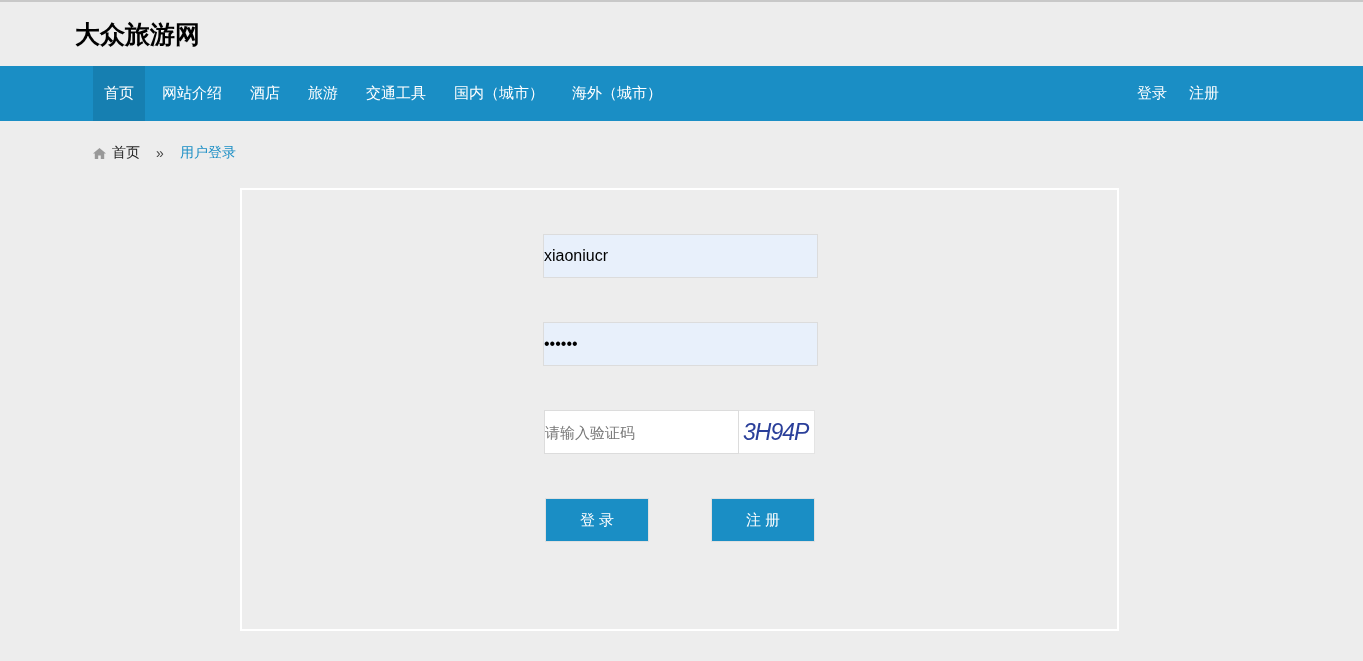 This screenshot has width=1363, height=661. What do you see at coordinates (207, 153) in the screenshot?
I see `breadcrumb-current: 用户登录` at bounding box center [207, 153].